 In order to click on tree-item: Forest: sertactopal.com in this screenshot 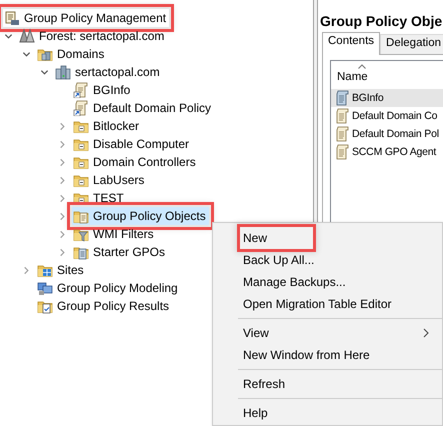, I will do `click(93, 36)`.